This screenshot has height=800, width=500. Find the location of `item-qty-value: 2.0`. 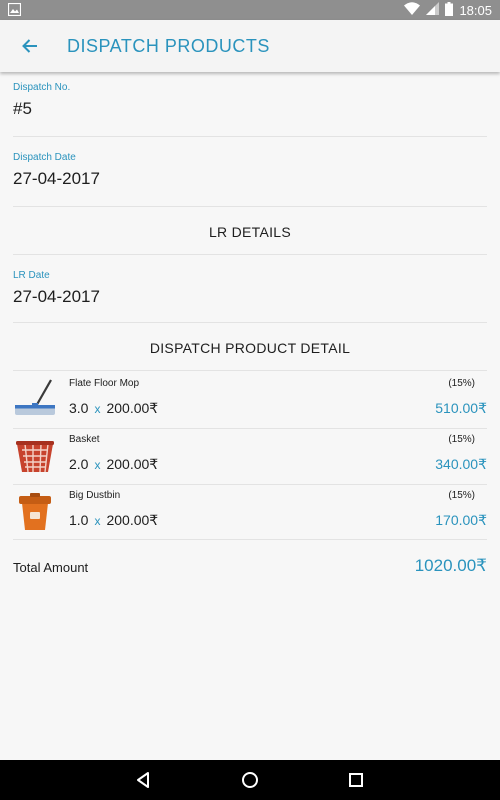

item-qty-value: 2.0 is located at coordinates (79, 464).